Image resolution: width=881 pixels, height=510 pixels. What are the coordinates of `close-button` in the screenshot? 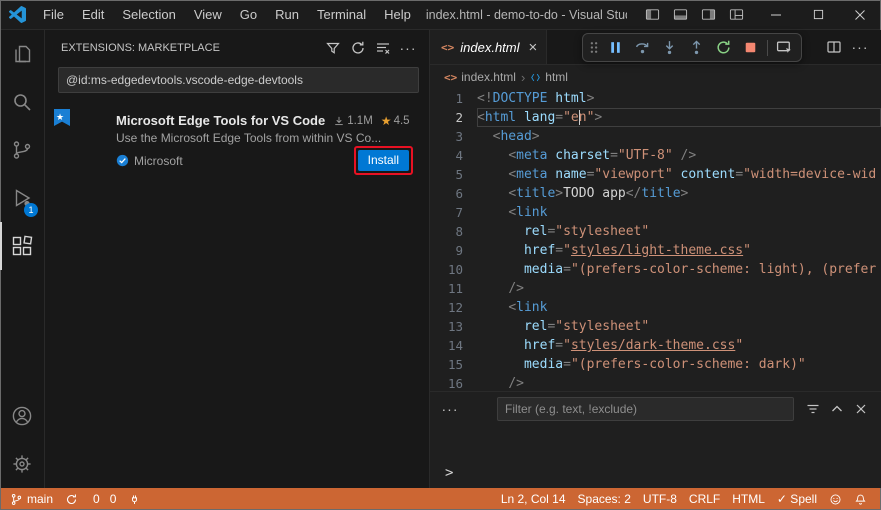 It's located at (860, 15).